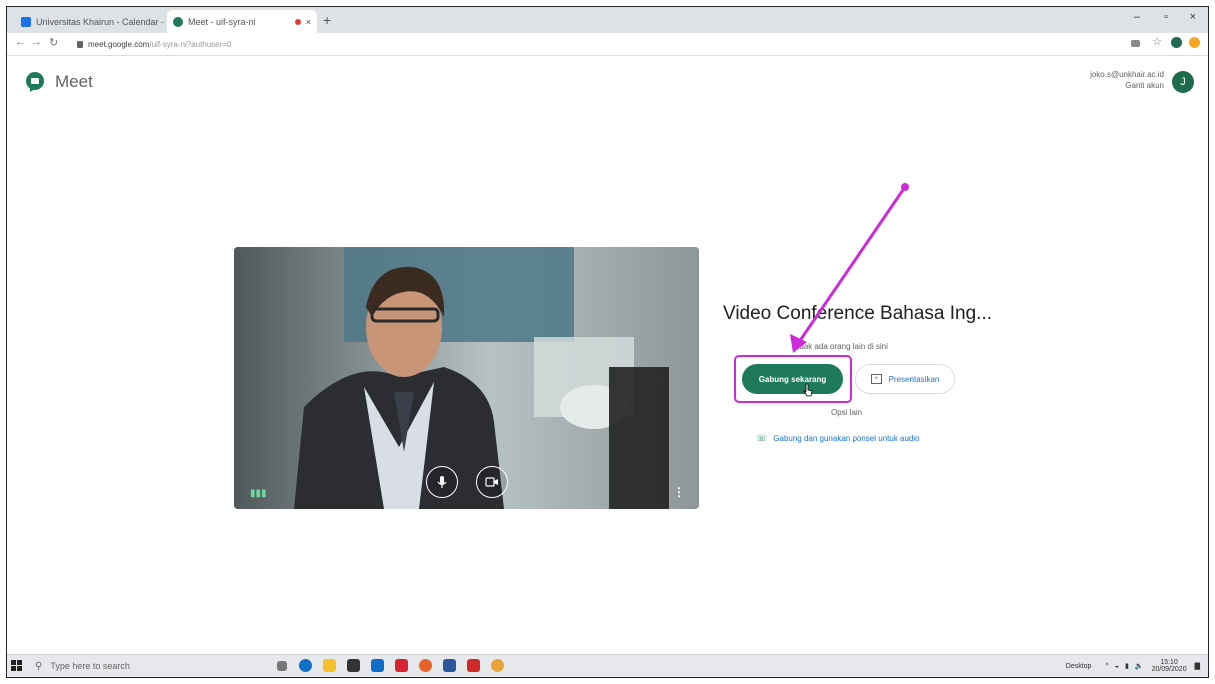 Image resolution: width=1215 pixels, height=684 pixels. Describe the element at coordinates (449, 665) in the screenshot. I see `word-icon` at that location.